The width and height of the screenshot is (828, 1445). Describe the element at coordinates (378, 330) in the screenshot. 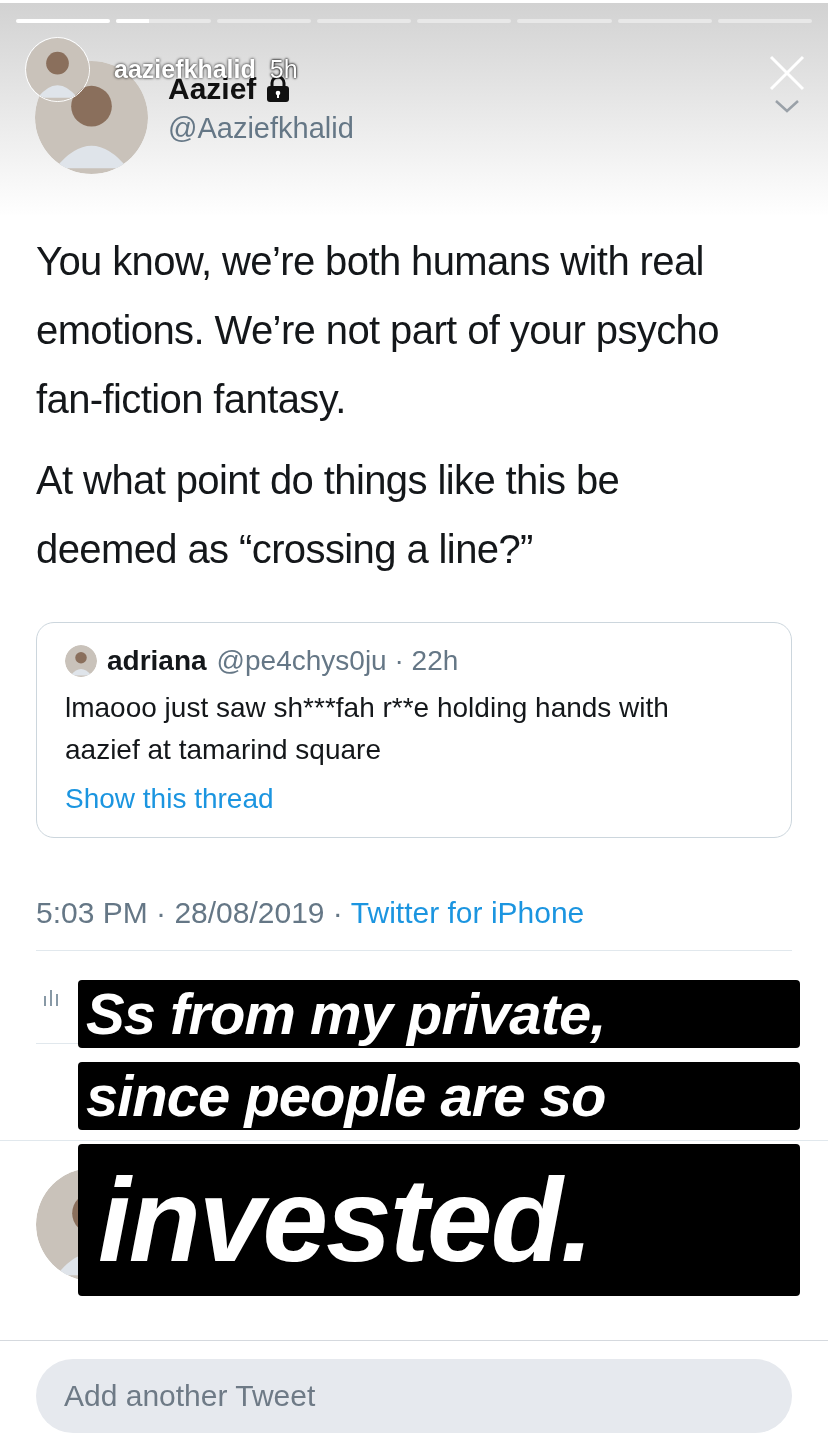

I see `tweet-text: You know, we’re both humans with real emotions. We’re not part of your psycho fan-fiction fantasy.` at that location.